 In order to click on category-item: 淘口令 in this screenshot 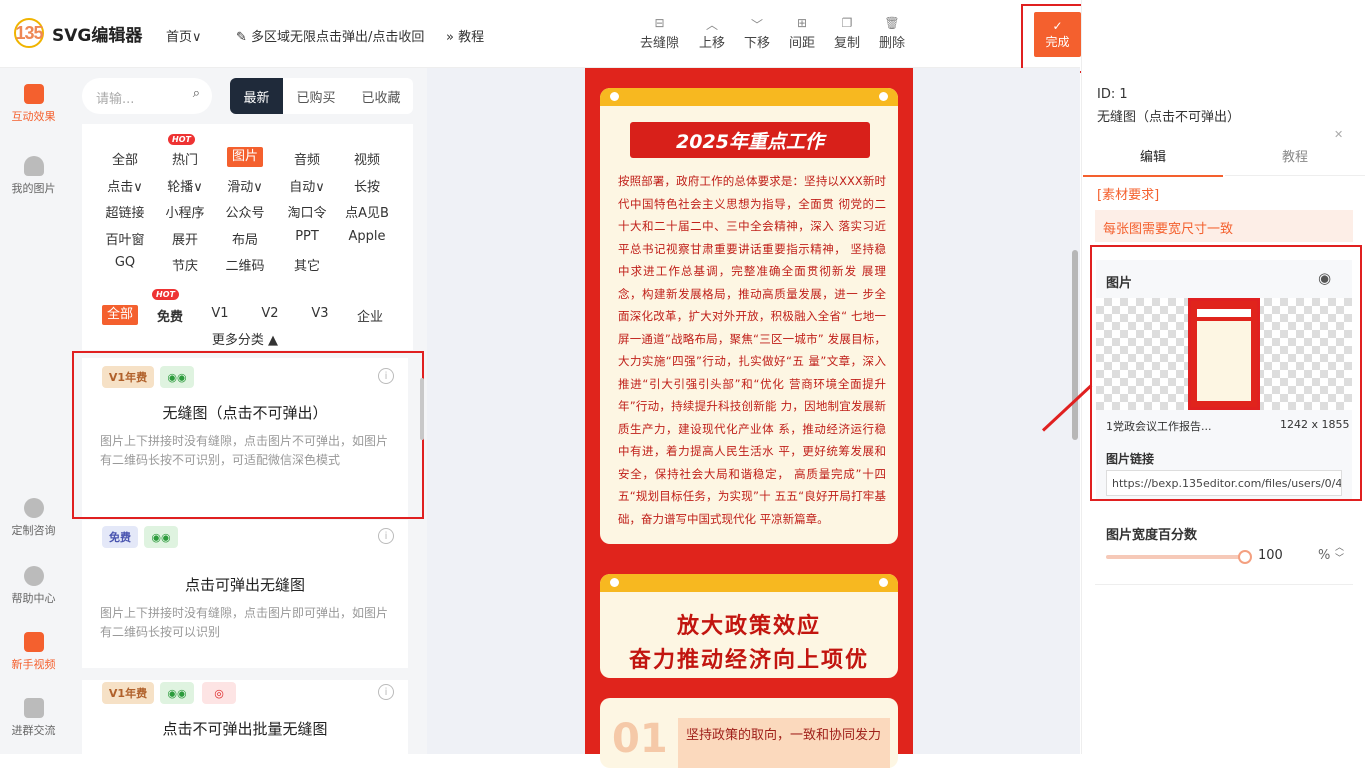, I will do `click(307, 211)`.